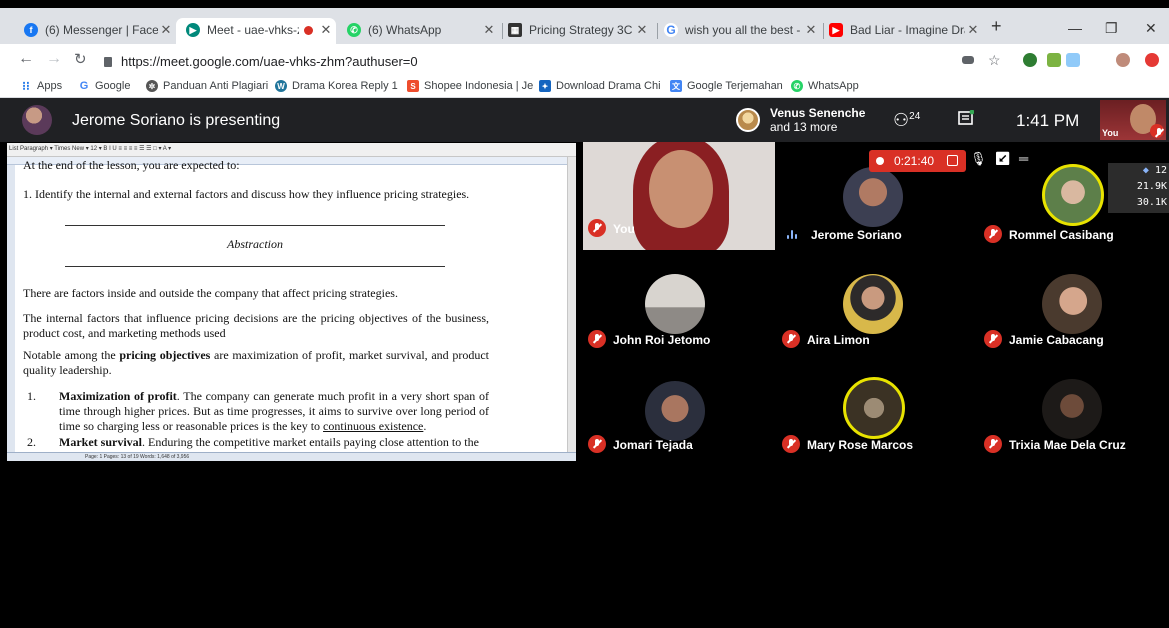  I want to click on text-run: Notable among the, so click(71, 355).